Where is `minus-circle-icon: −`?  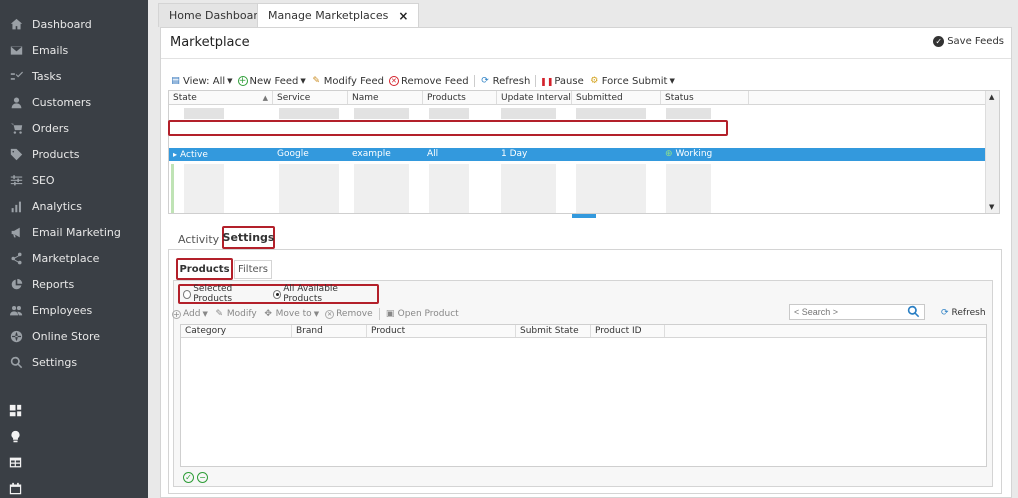
minus-circle-icon: − is located at coordinates (202, 477).